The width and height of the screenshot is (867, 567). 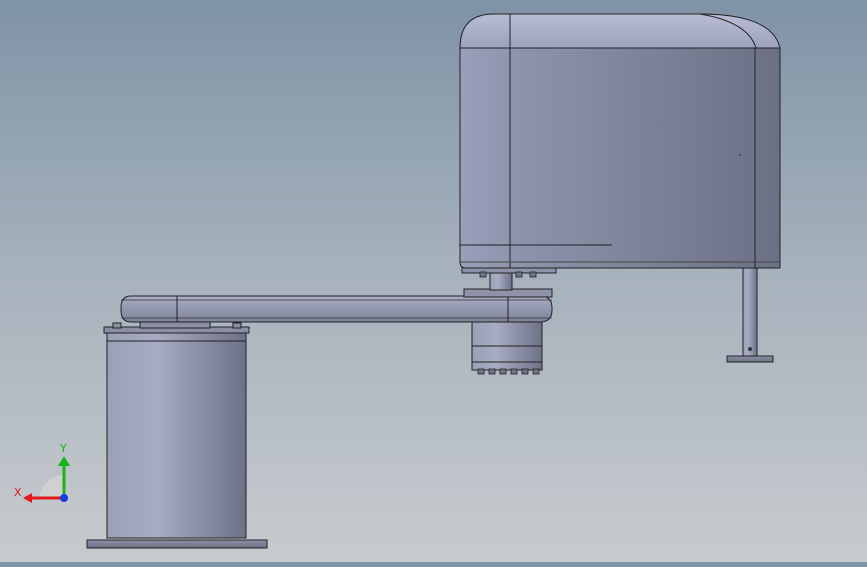 I want to click on axis-triad: Y X, so click(x=45, y=475).